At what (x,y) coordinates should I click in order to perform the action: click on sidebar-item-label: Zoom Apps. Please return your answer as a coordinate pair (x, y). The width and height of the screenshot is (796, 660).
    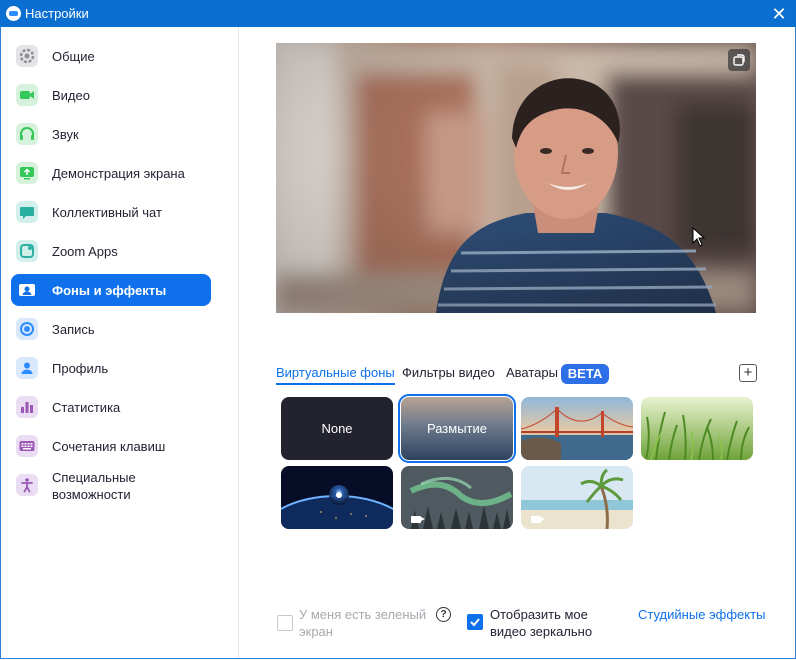
    Looking at the image, I should click on (85, 251).